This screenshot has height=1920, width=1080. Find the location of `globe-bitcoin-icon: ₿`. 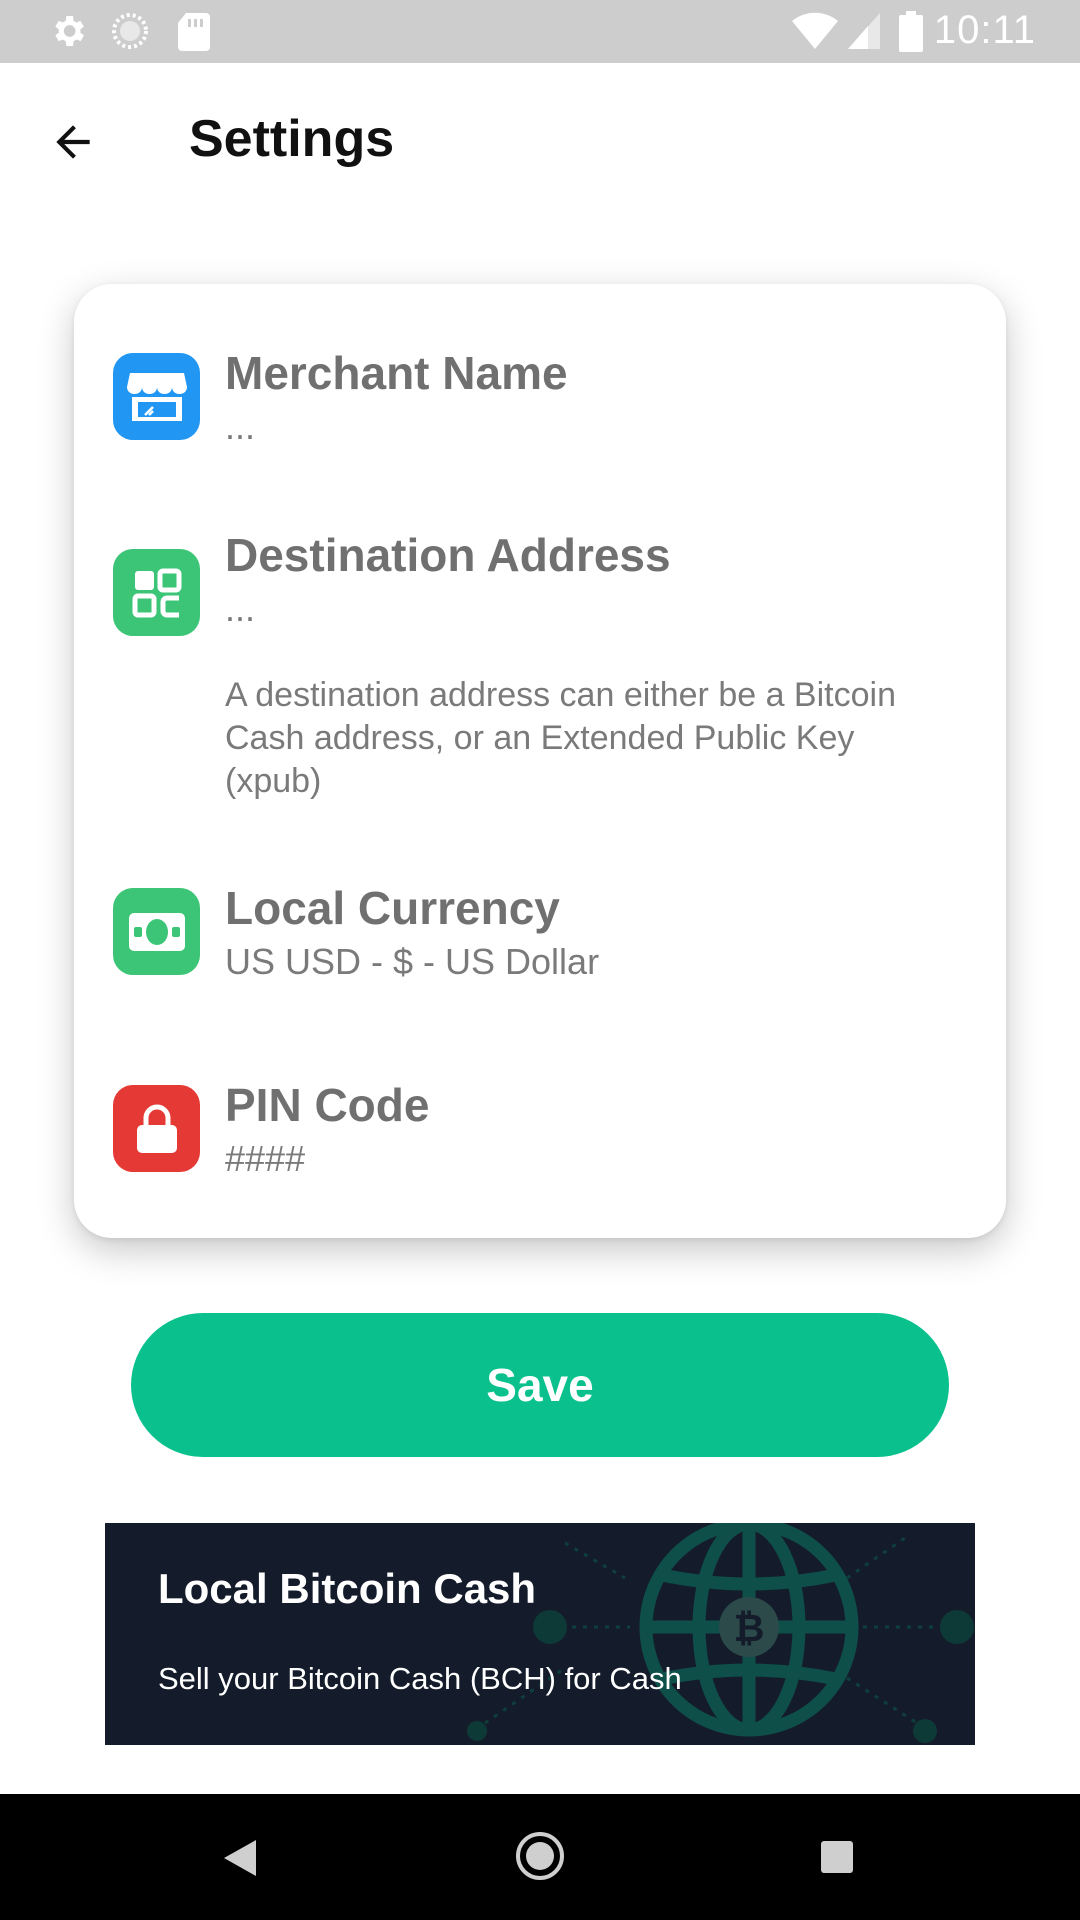

globe-bitcoin-icon: ₿ is located at coordinates (720, 1633).